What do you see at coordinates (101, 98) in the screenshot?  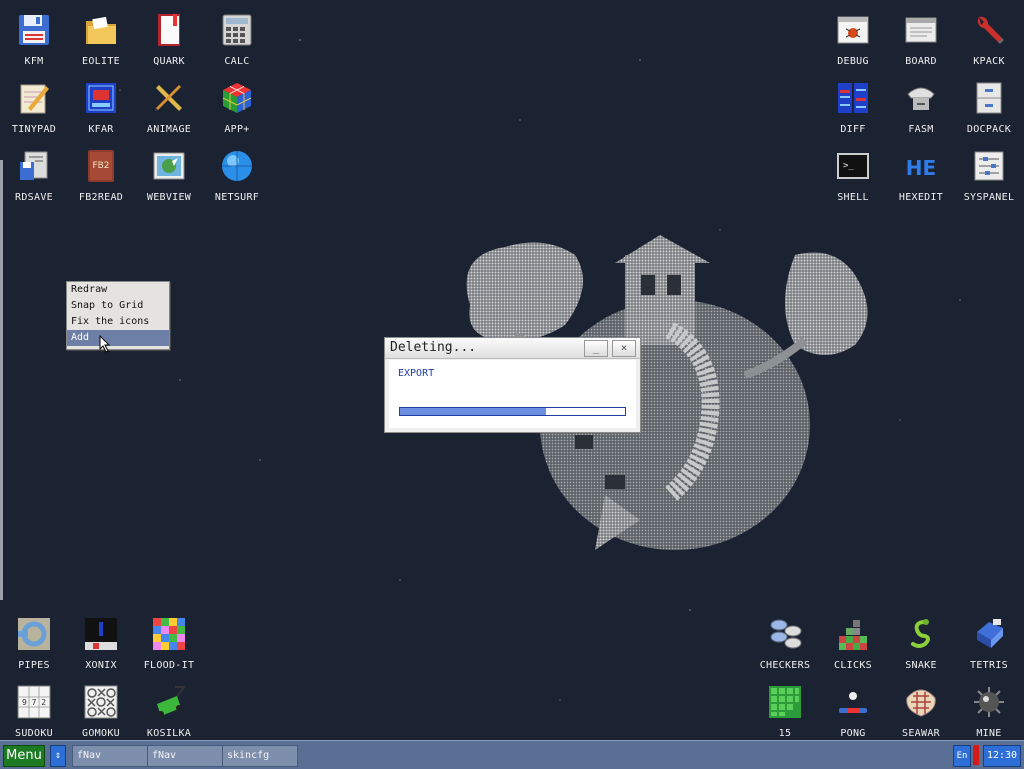 I see `kfar-panel-icon` at bounding box center [101, 98].